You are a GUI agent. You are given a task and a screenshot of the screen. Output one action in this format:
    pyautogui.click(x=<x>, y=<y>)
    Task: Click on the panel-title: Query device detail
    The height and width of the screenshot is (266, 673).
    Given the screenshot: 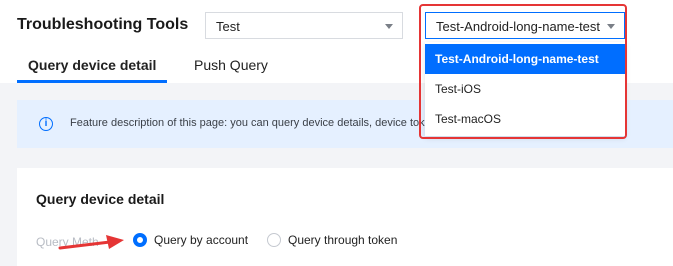 What is the action you would take?
    pyautogui.click(x=100, y=199)
    